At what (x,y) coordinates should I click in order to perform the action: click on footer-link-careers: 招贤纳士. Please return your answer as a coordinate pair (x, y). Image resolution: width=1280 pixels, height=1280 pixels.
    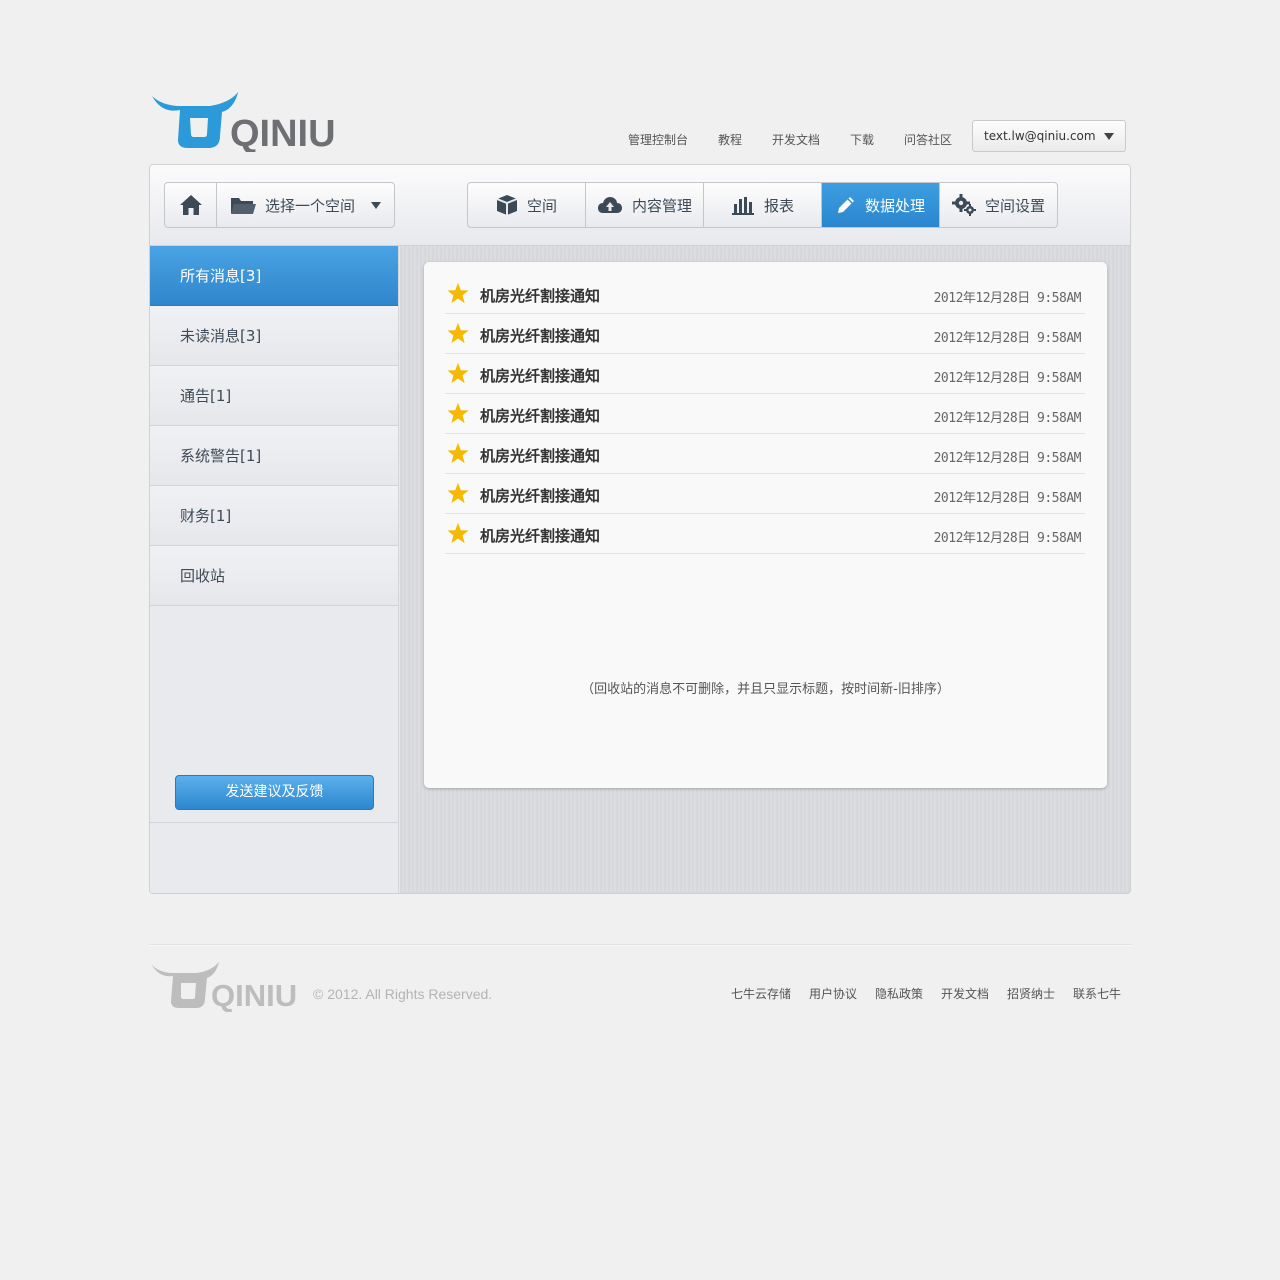
    Looking at the image, I should click on (1031, 993).